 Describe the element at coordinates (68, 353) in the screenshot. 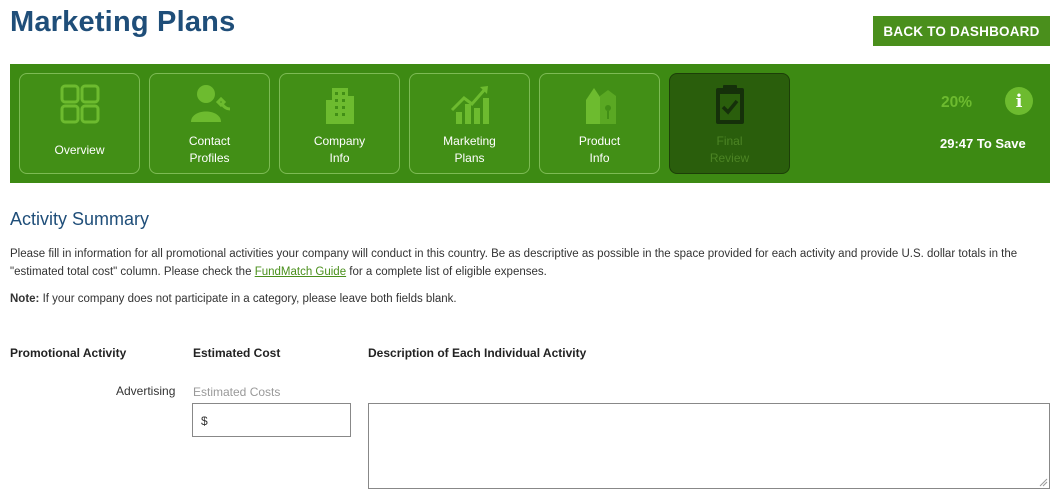

I see `column-header-activity: Promotional Activity` at that location.